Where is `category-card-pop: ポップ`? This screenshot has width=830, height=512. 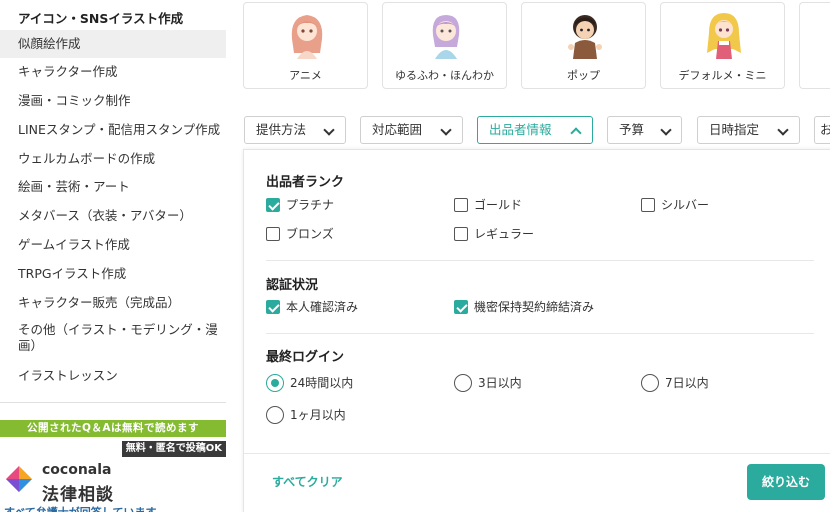 category-card-pop: ポップ is located at coordinates (583, 45).